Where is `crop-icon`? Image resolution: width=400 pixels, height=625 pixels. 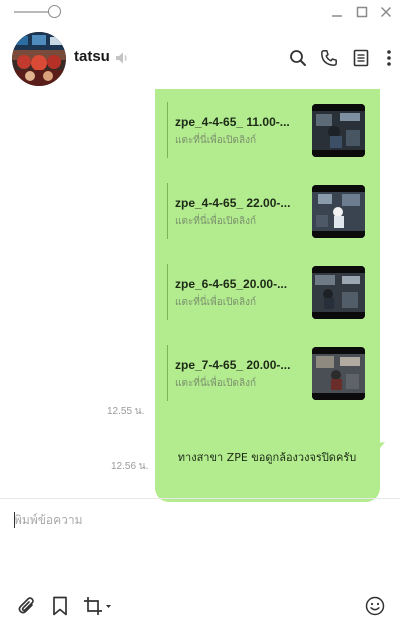 crop-icon is located at coordinates (98, 606).